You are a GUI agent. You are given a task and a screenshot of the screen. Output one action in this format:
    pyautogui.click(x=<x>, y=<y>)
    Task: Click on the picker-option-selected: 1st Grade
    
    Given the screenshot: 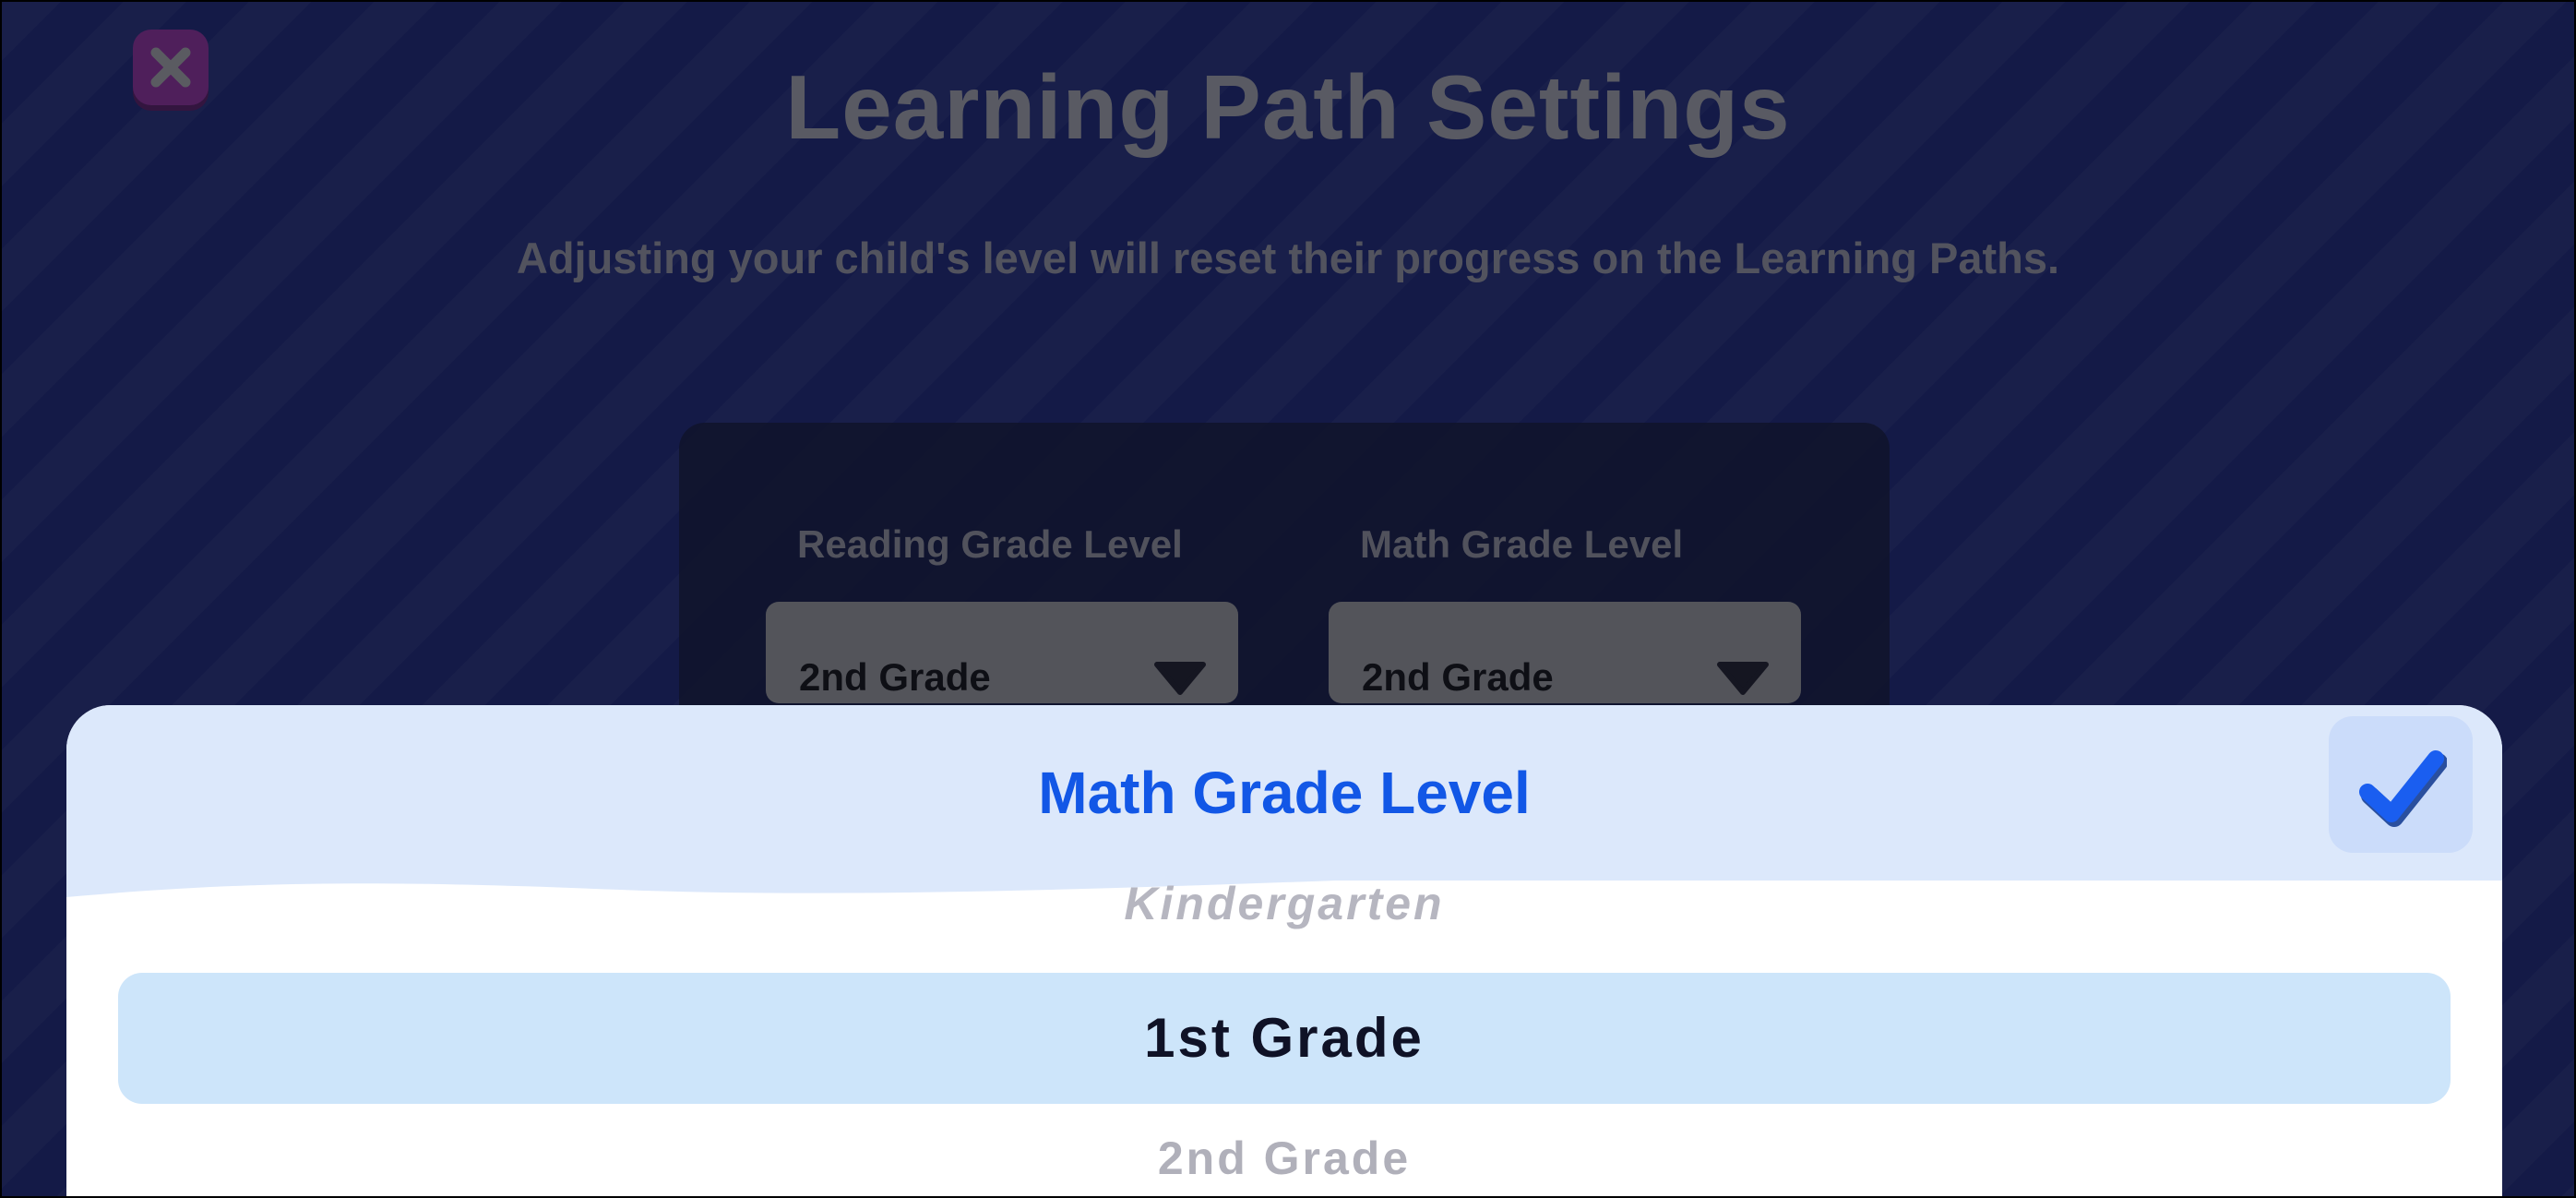 What is the action you would take?
    pyautogui.click(x=1285, y=1038)
    